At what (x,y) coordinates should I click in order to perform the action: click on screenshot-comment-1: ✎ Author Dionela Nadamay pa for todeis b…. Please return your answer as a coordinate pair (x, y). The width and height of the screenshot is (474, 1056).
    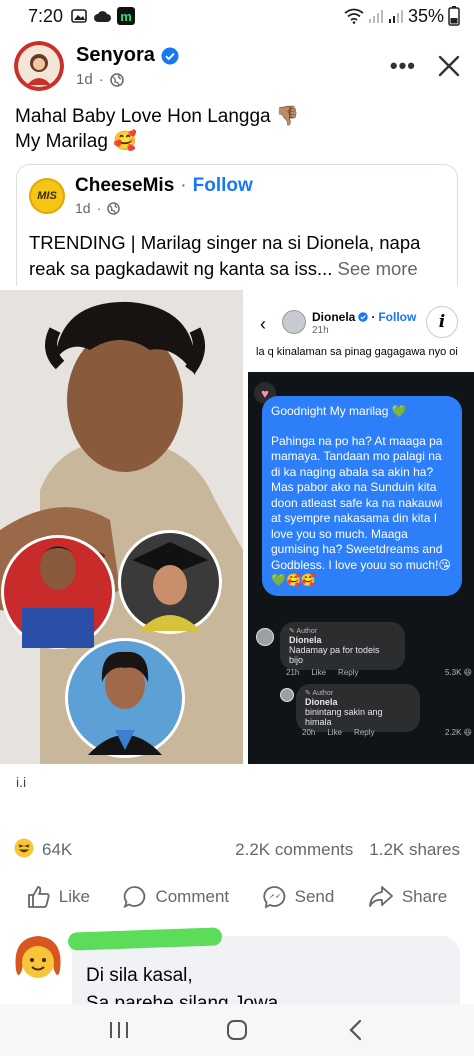
    Looking at the image, I should click on (342, 646).